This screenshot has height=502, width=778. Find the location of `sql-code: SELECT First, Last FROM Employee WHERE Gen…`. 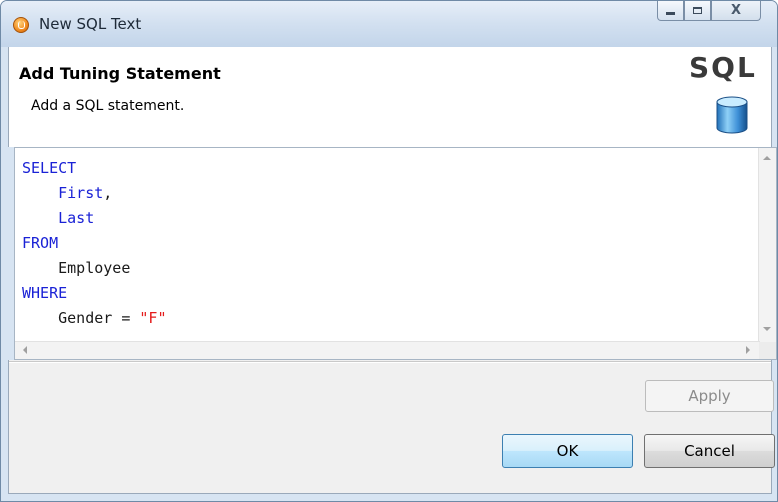

sql-code: SELECT First, Last FROM Employee WHERE Gen… is located at coordinates (94, 243).